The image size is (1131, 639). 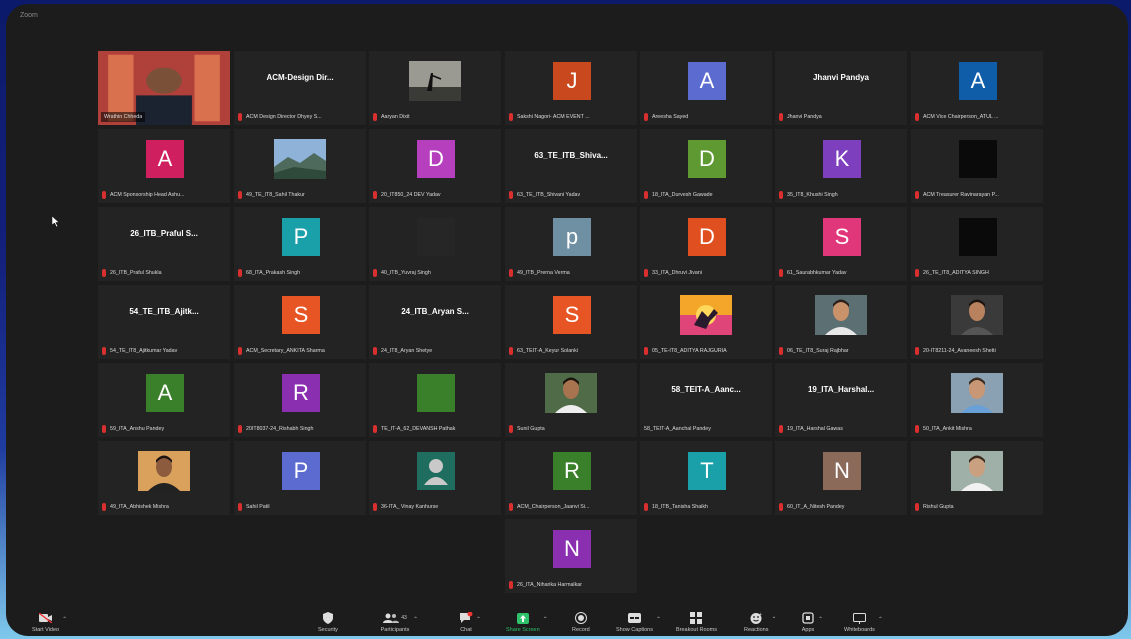 I want to click on participant-name-label: 63_TE_ITB_Shivani Yadav, so click(x=571, y=195).